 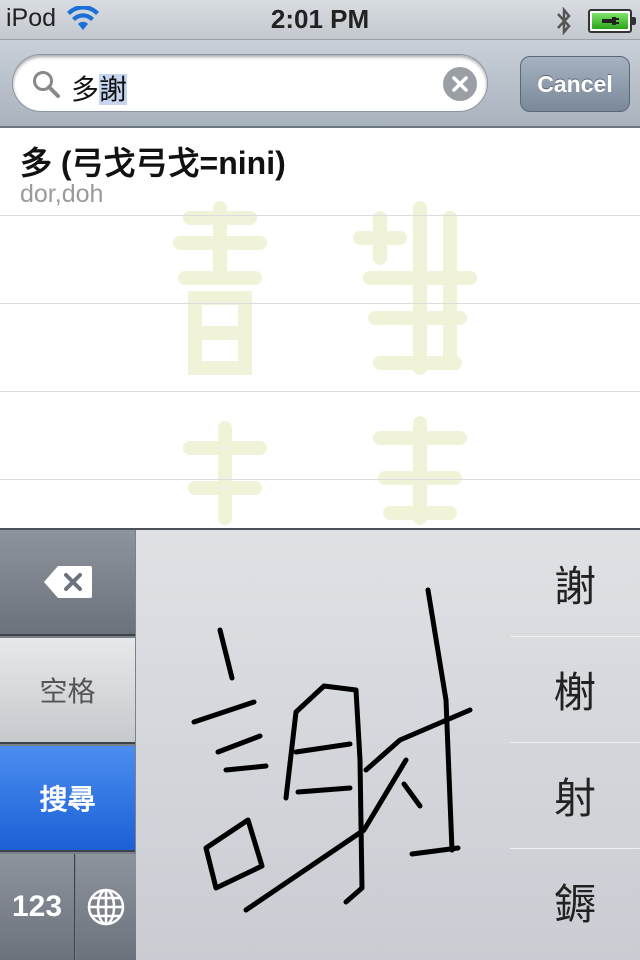 What do you see at coordinates (153, 163) in the screenshot?
I see `result-title: 多 (弓戈弓戈=nini)` at bounding box center [153, 163].